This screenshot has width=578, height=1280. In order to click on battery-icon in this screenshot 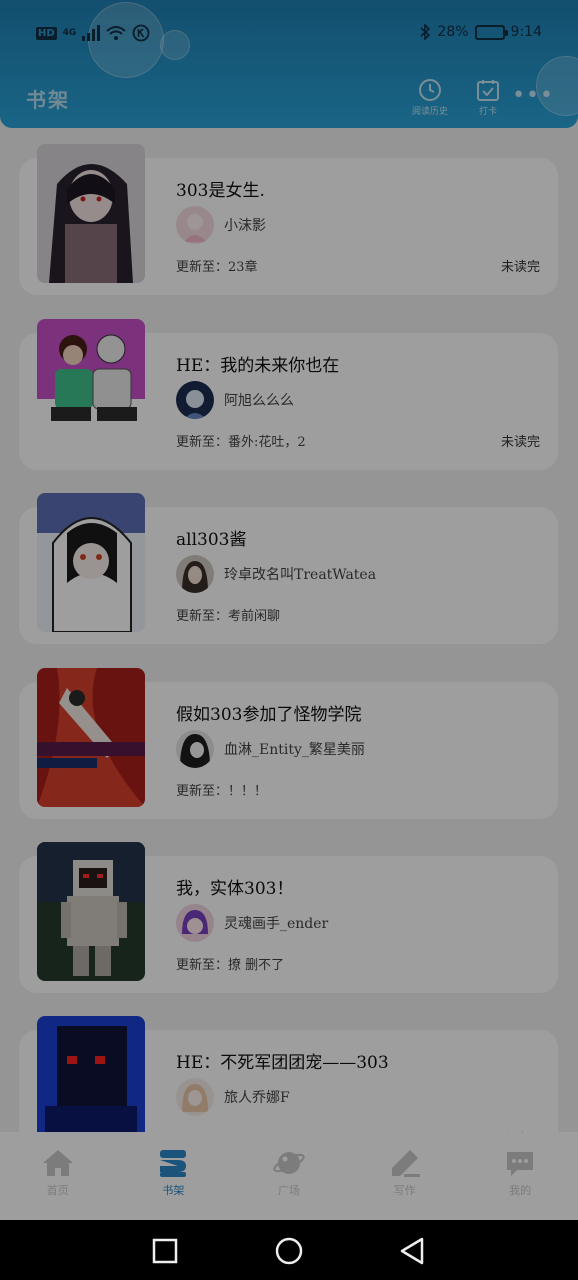, I will do `click(491, 32)`.